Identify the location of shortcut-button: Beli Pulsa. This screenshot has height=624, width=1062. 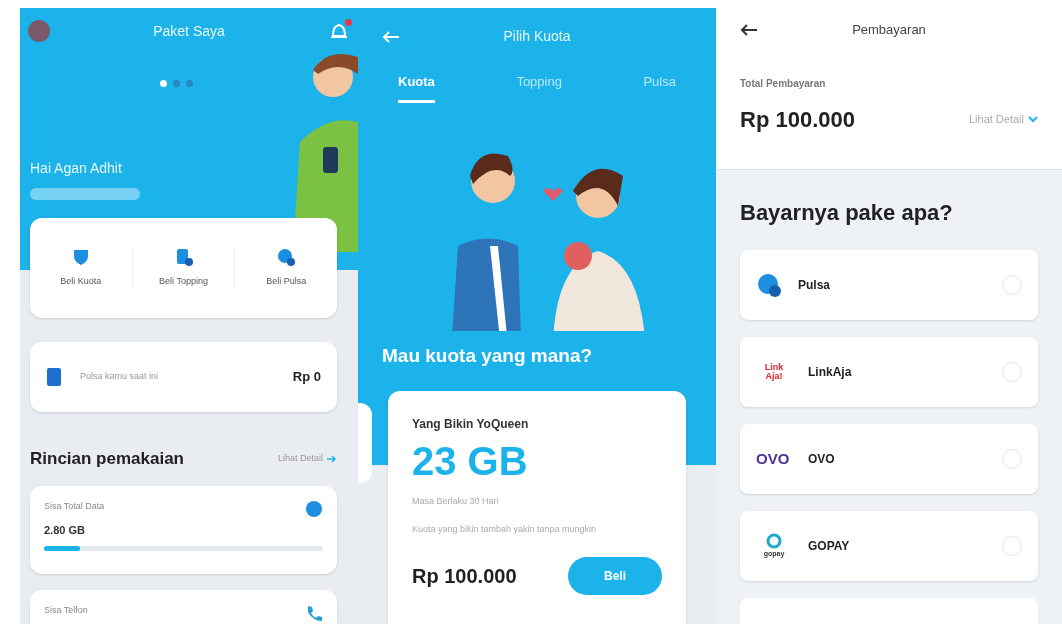
(285, 268).